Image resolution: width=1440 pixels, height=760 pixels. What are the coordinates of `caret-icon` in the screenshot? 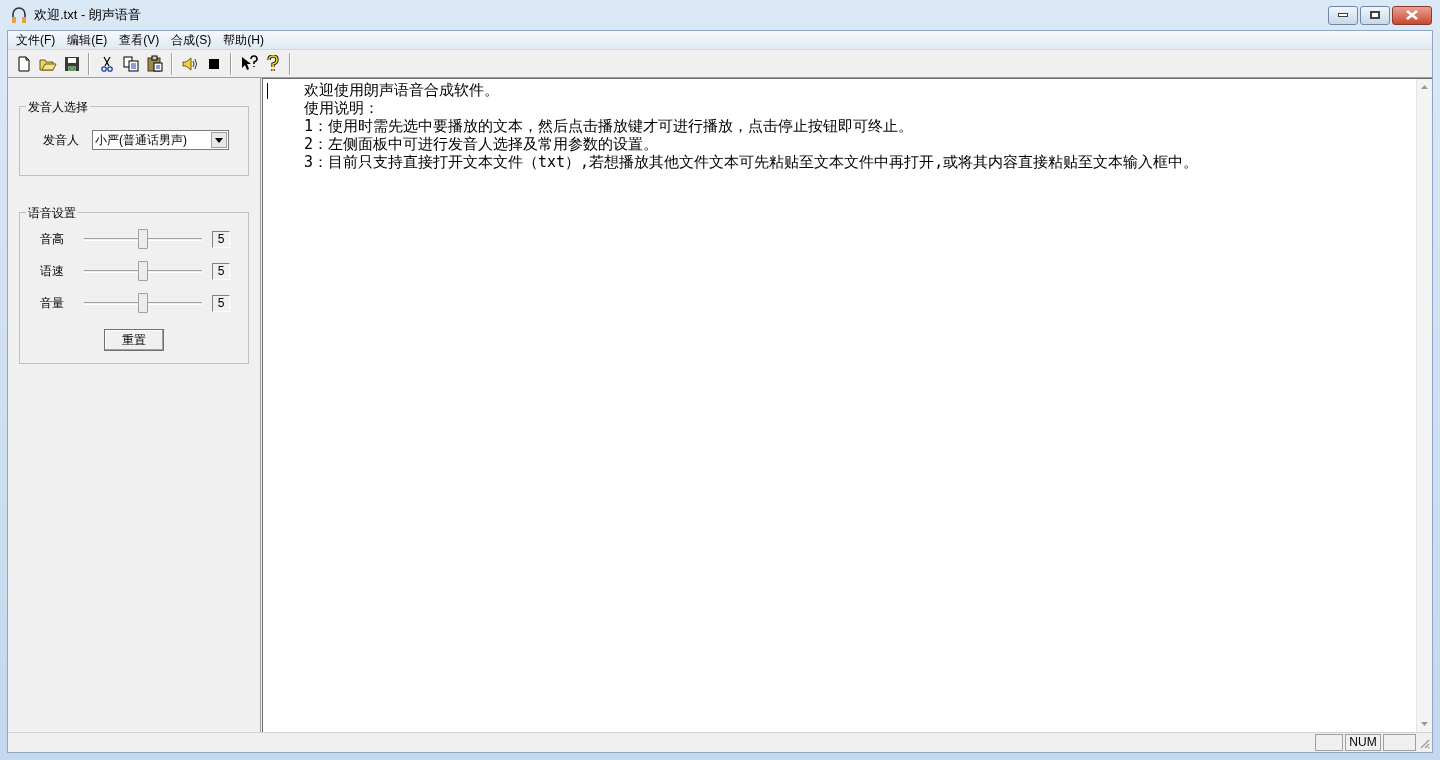 It's located at (219, 140).